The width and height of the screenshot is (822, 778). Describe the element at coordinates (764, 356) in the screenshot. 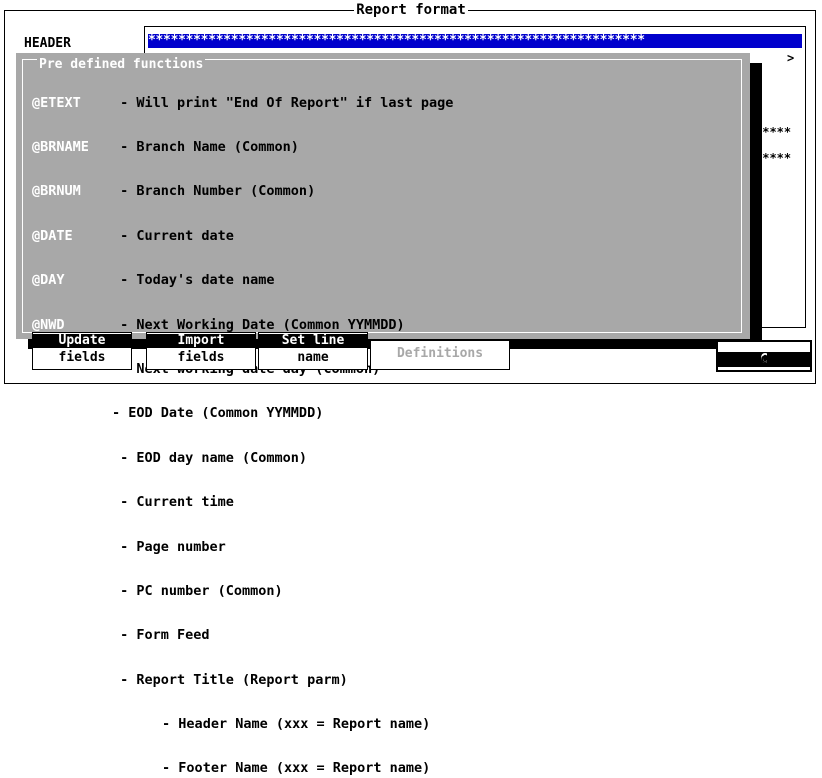

I see `cancel-button: Cancel` at that location.